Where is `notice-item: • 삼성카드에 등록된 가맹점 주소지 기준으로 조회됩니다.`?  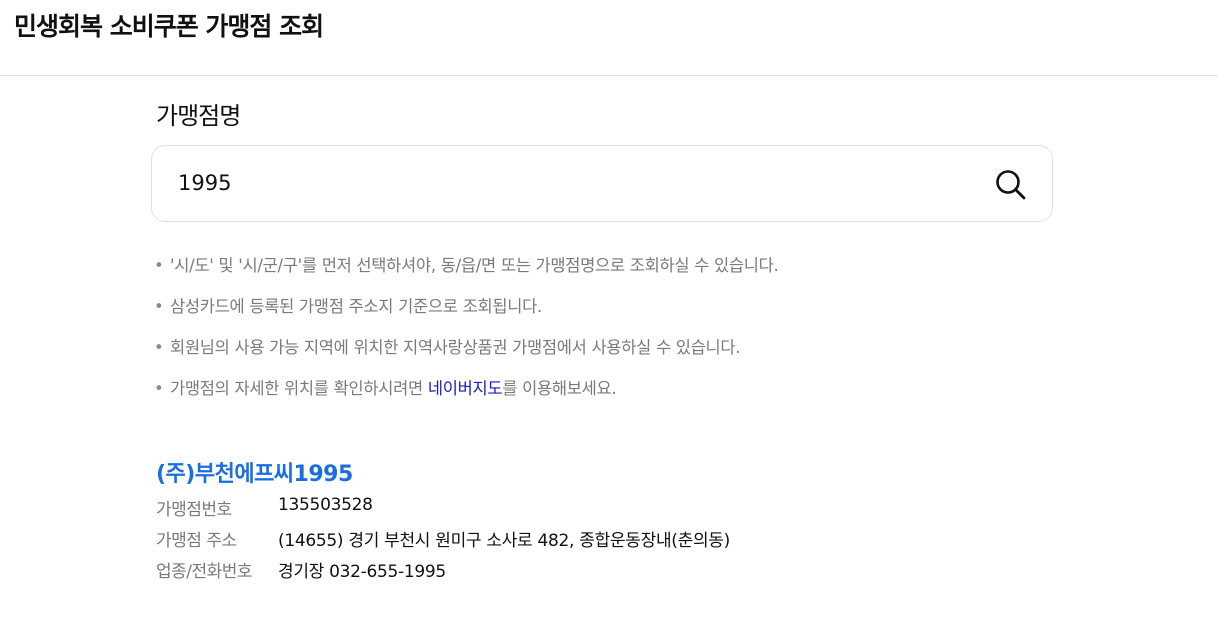 notice-item: • 삼성카드에 등록된 가맹점 주소지 기준으로 조회됩니다. is located at coordinates (466, 313).